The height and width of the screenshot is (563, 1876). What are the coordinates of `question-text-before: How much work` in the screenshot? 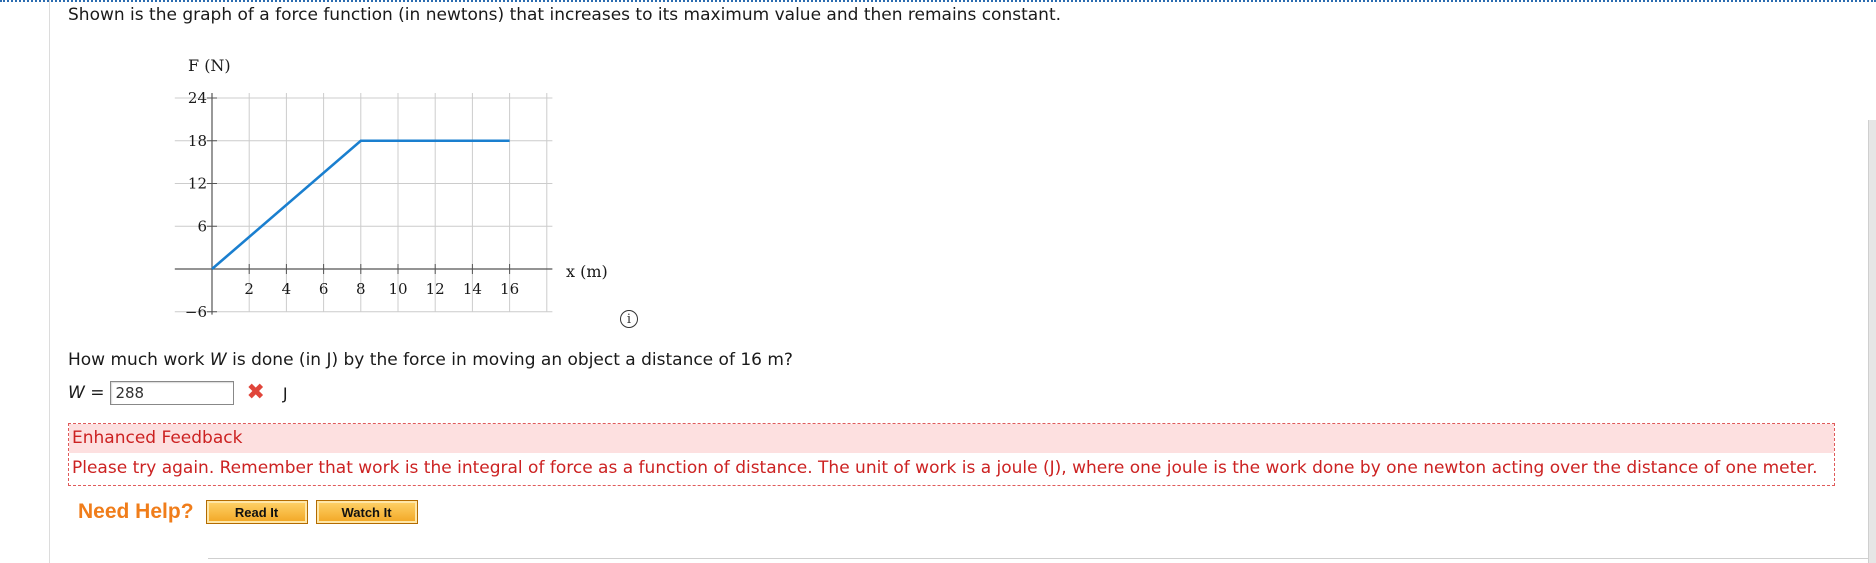 It's located at (139, 360).